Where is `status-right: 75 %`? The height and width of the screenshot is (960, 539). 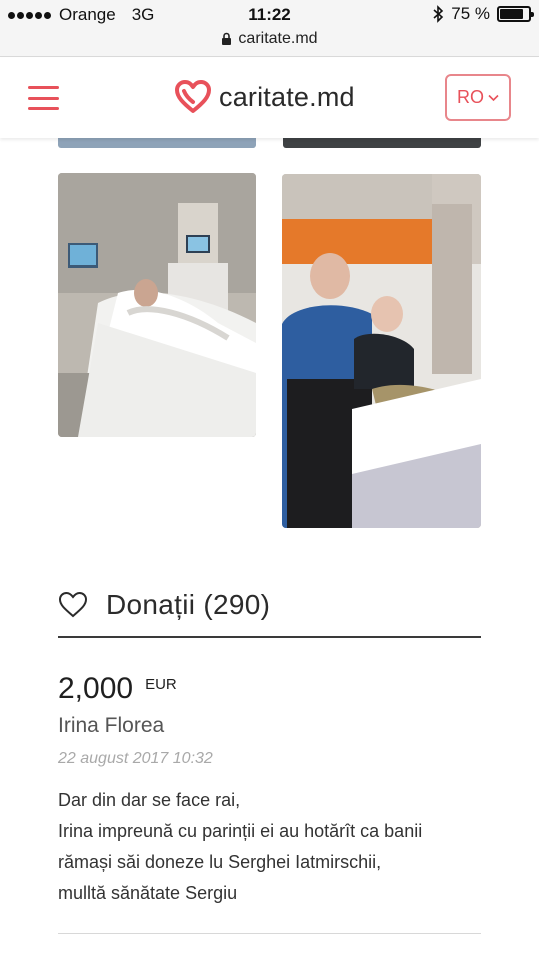 status-right: 75 % is located at coordinates (483, 14).